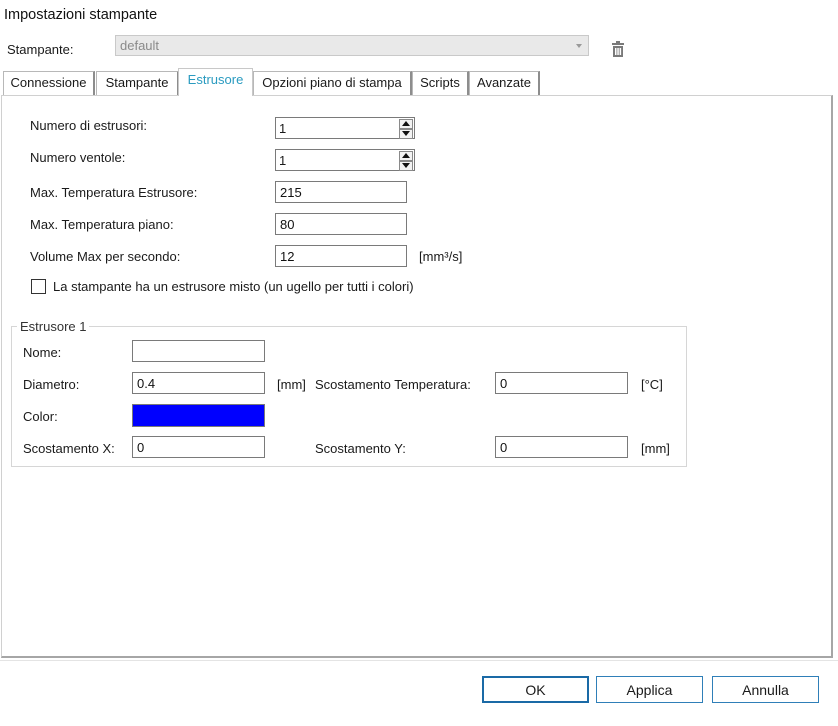  Describe the element at coordinates (649, 689) in the screenshot. I see `apply-button: Applica` at that location.